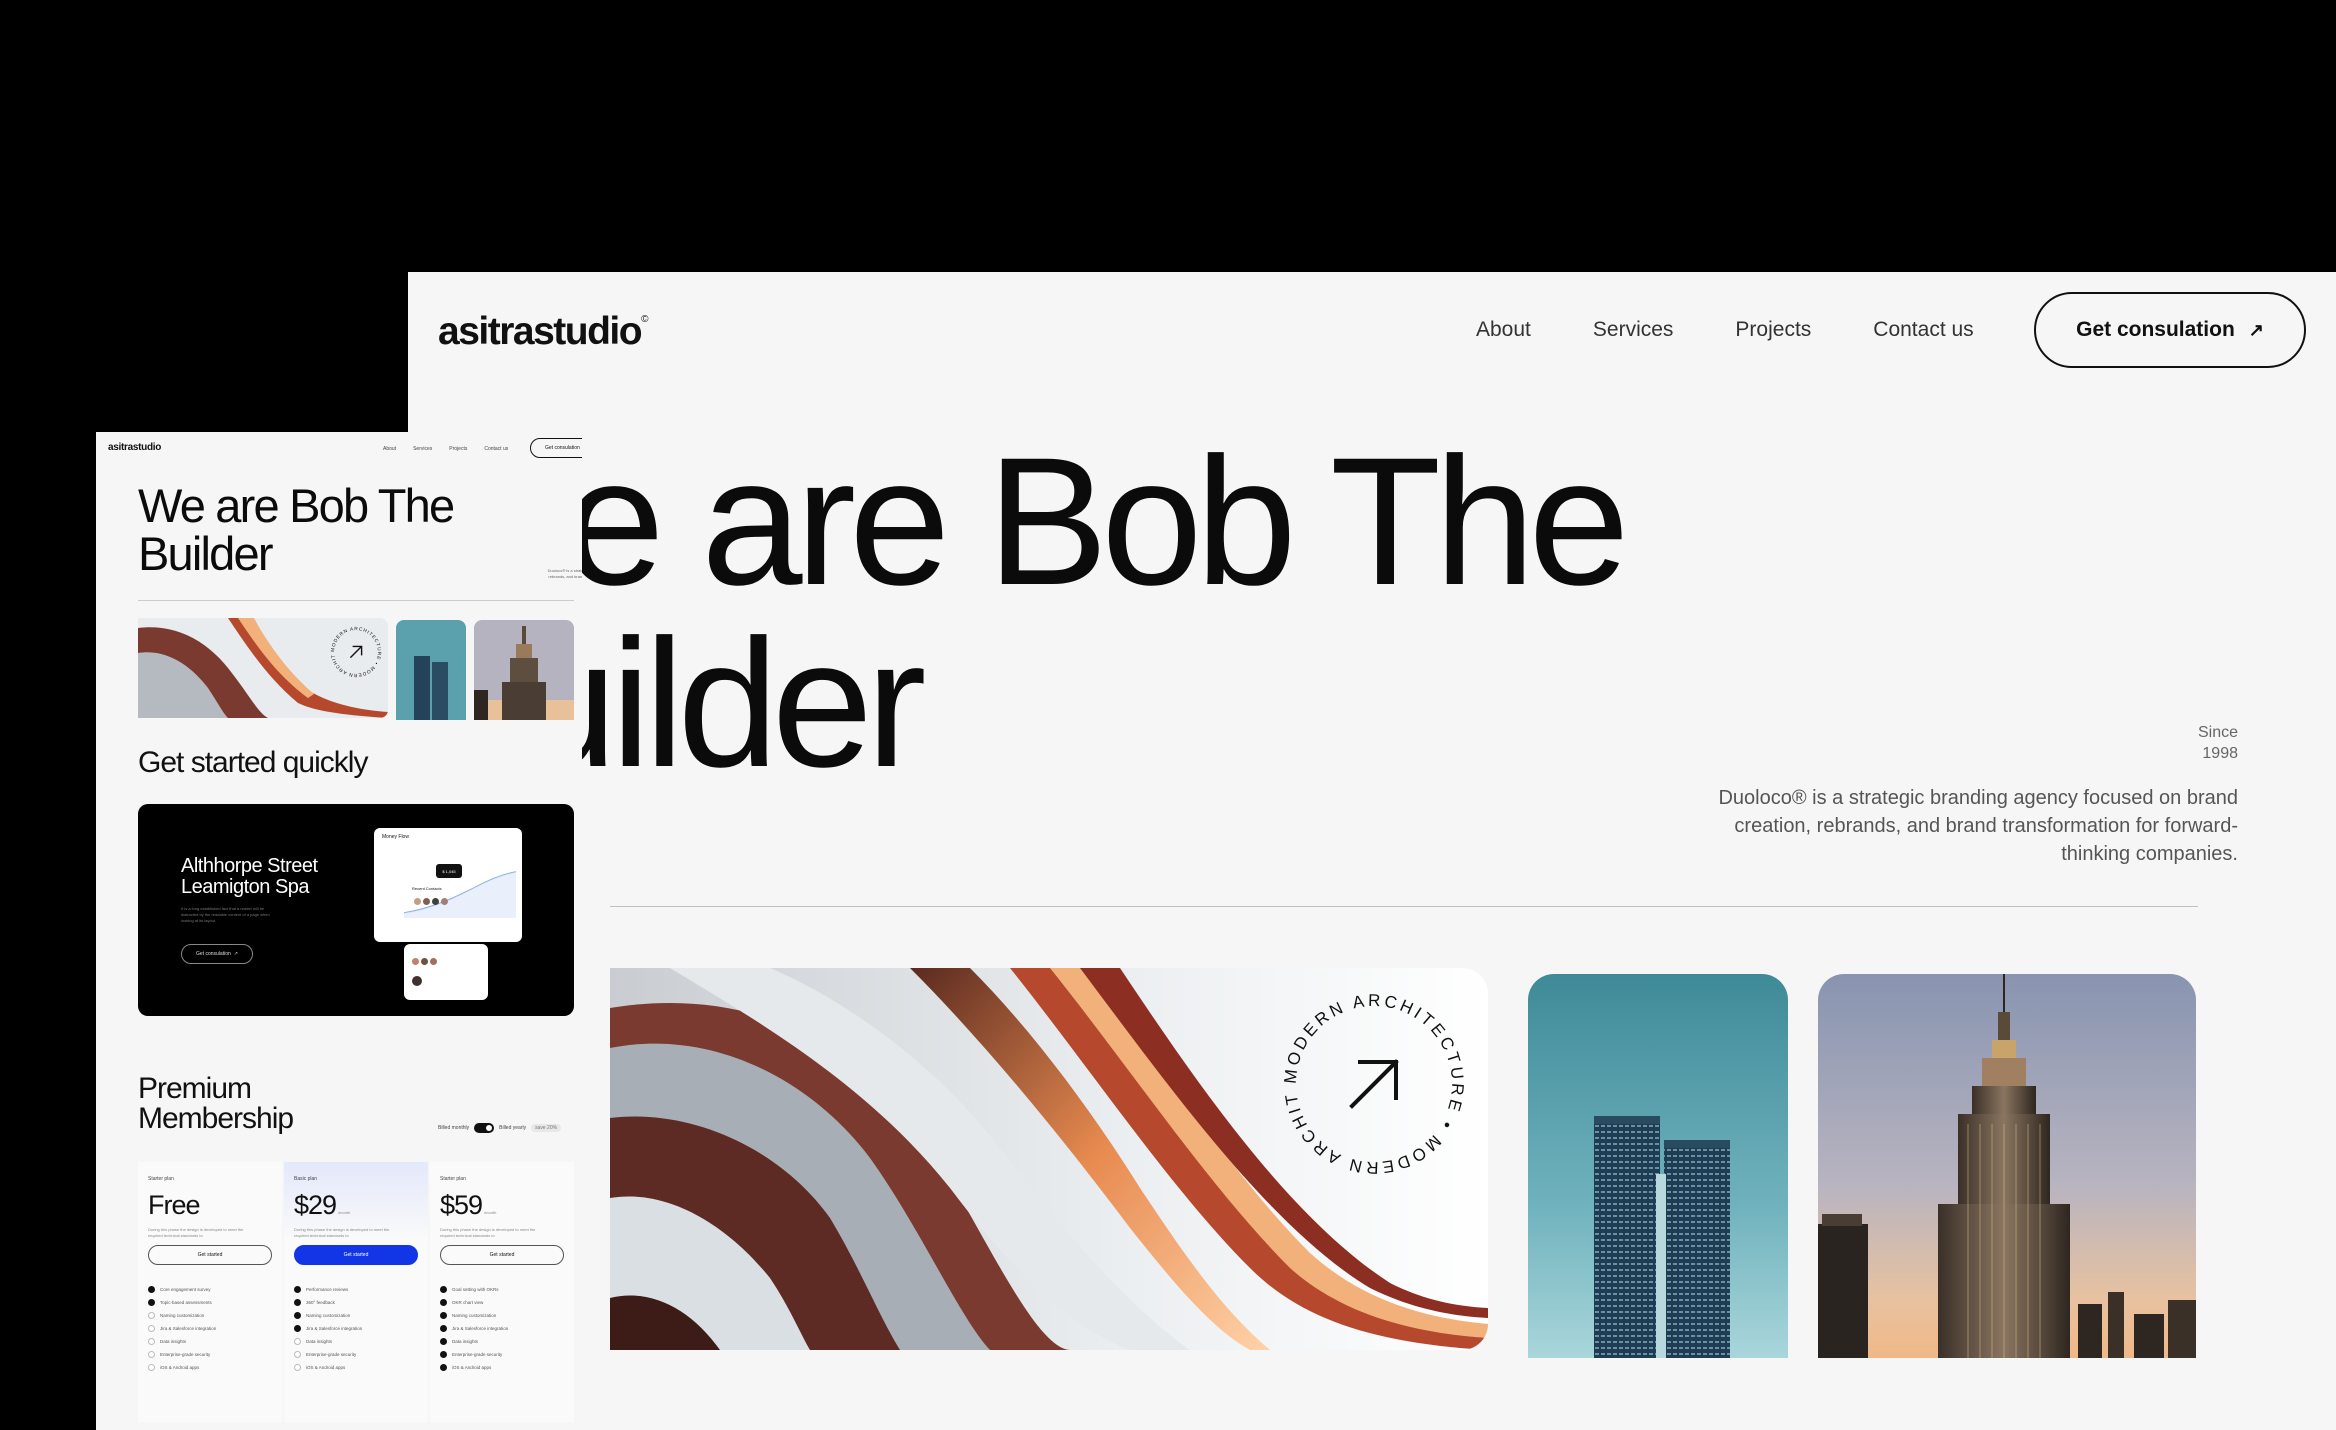 The height and width of the screenshot is (1430, 2336). I want to click on feature-label: 360° feedback, so click(320, 1302).